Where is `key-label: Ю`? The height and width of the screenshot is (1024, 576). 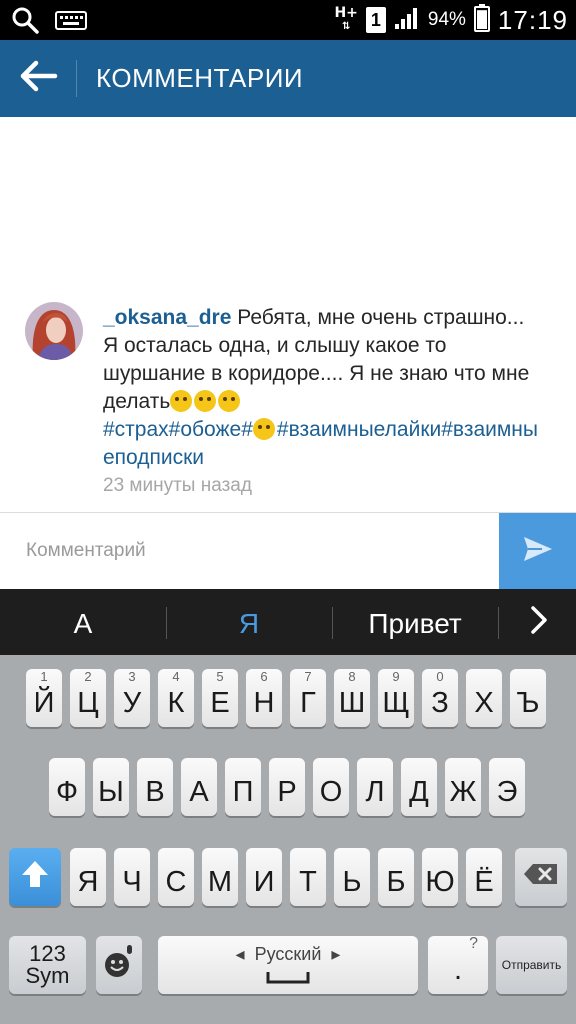
key-label: Ю is located at coordinates (440, 882).